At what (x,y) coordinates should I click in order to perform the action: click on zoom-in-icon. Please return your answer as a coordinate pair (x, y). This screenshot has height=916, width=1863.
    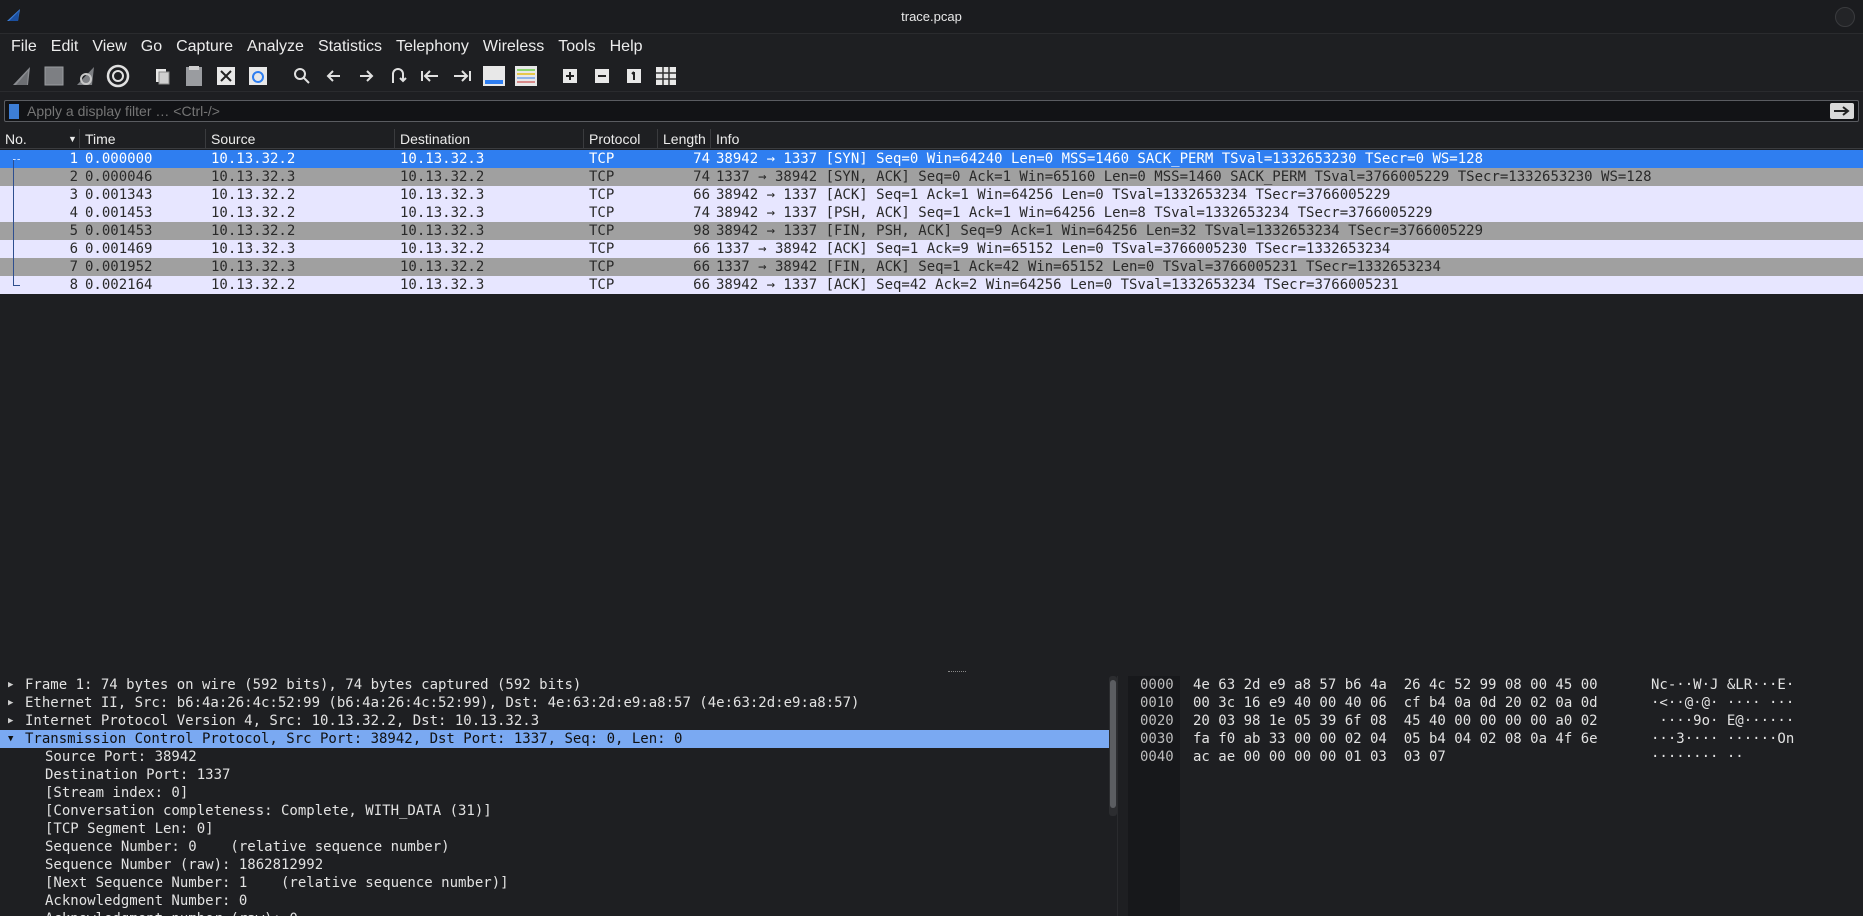
    Looking at the image, I should click on (570, 76).